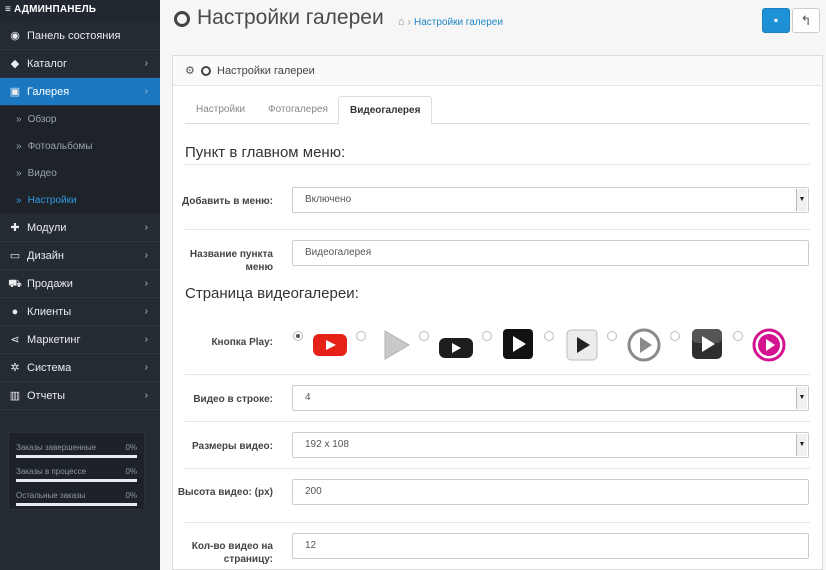  Describe the element at coordinates (80, 119) in the screenshot. I see `submenu-item-overview: » Обзор` at that location.